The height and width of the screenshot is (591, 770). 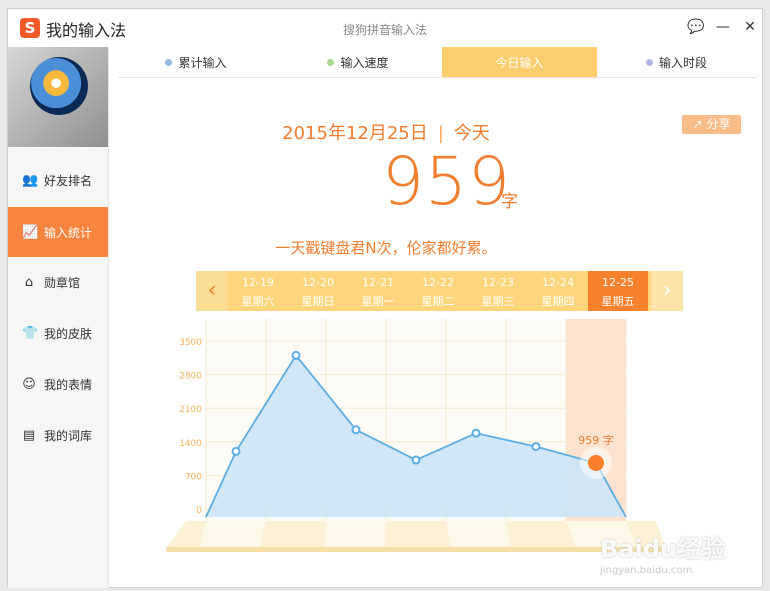 I want to click on tab-cumulative-input: 累计输入, so click(x=196, y=62).